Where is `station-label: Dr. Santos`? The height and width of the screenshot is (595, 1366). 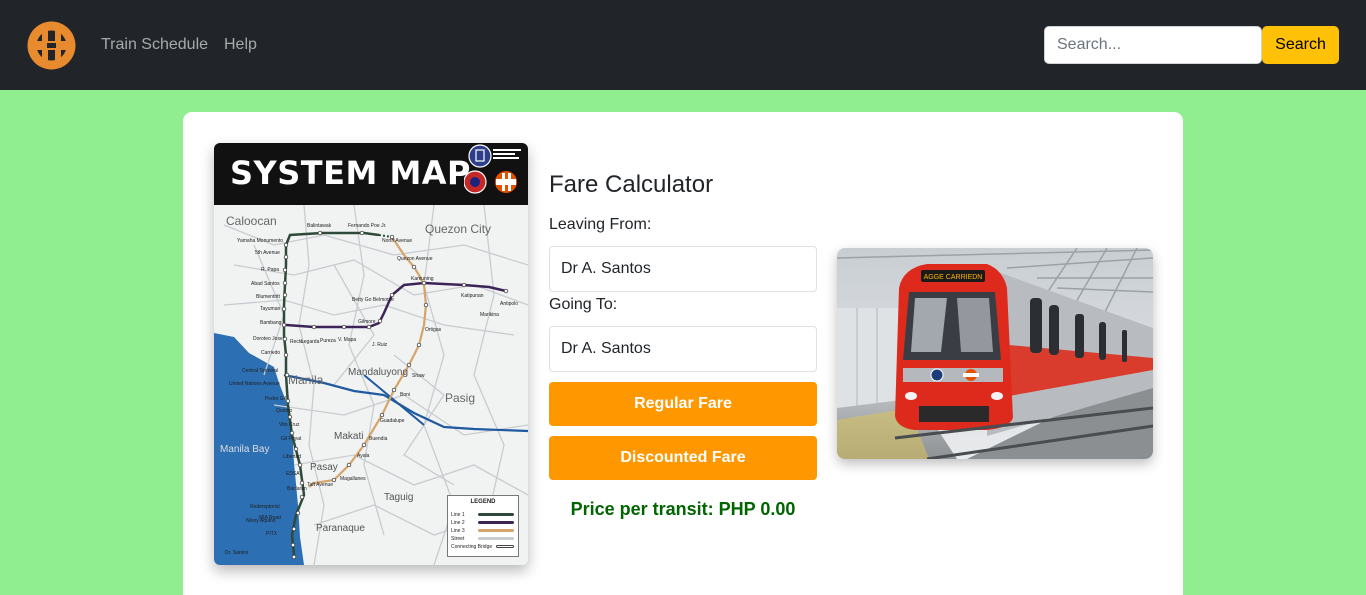 station-label: Dr. Santos is located at coordinates (237, 553).